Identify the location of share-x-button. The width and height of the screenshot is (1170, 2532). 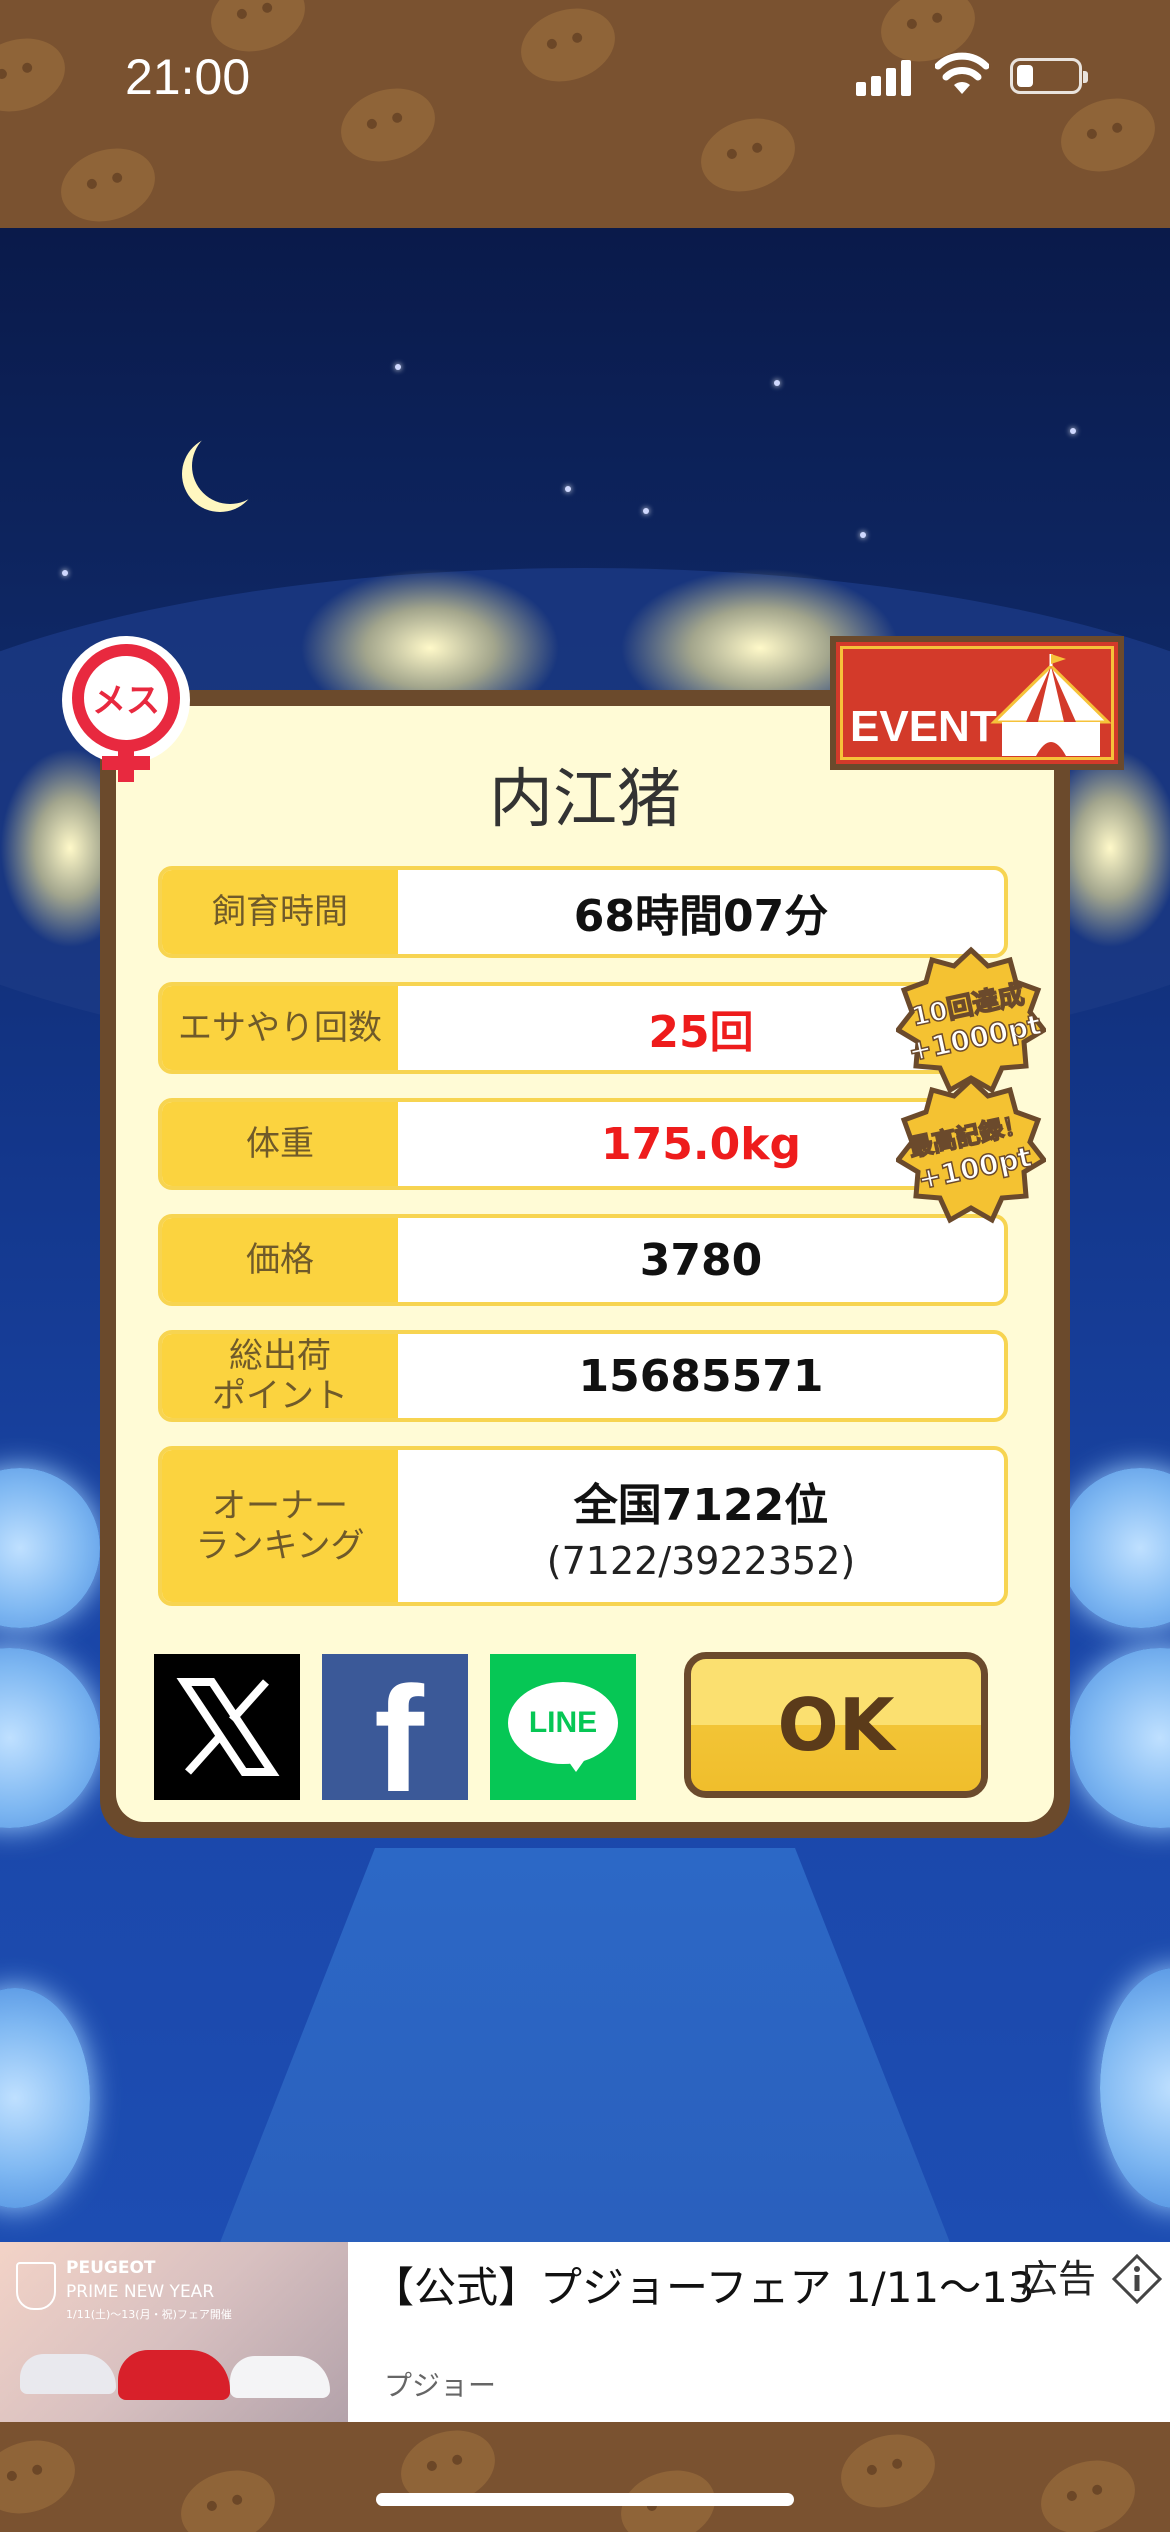
(227, 1727).